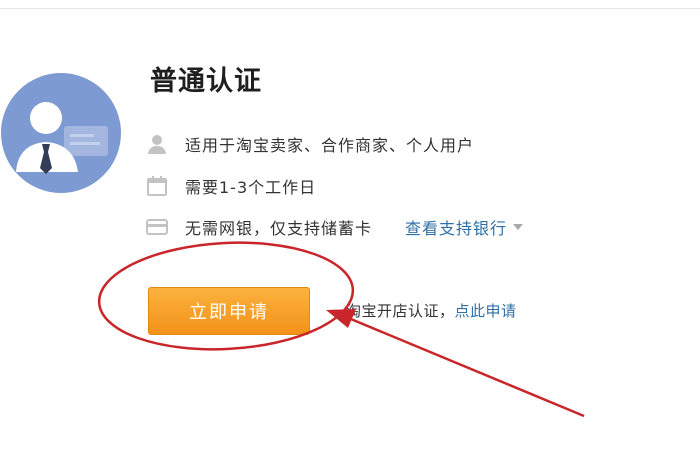 The height and width of the screenshot is (470, 700). I want to click on annotation-arrow-line, so click(465, 366).